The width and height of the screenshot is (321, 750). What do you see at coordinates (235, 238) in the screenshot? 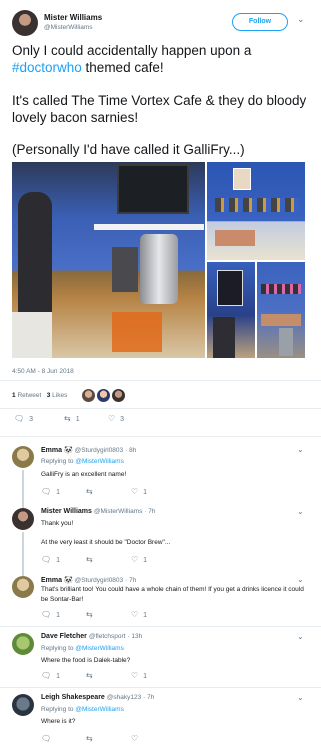
I see `figurines` at bounding box center [235, 238].